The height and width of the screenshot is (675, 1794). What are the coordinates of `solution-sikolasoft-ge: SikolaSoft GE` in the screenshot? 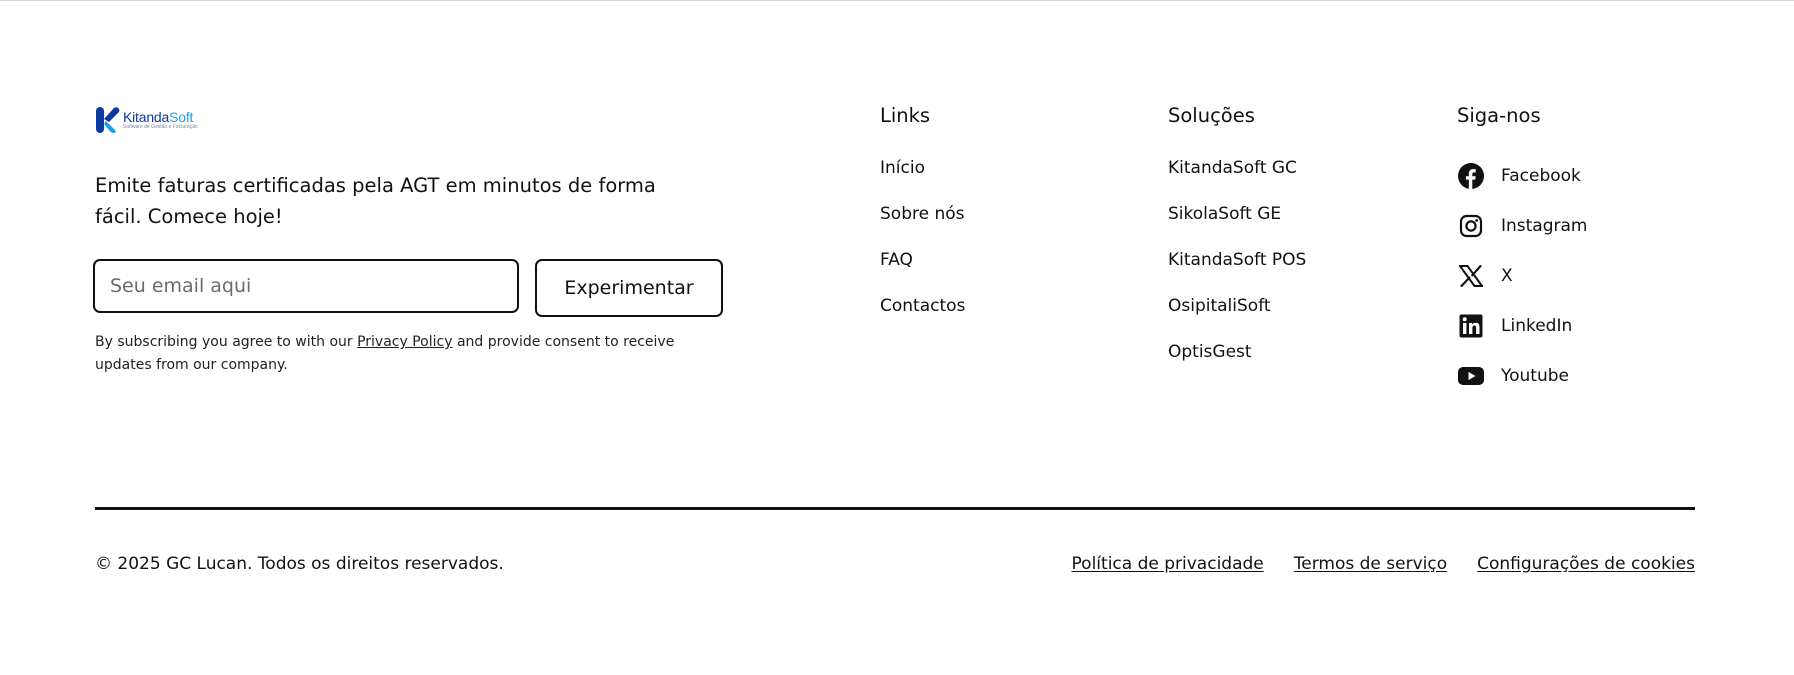 It's located at (1224, 214).